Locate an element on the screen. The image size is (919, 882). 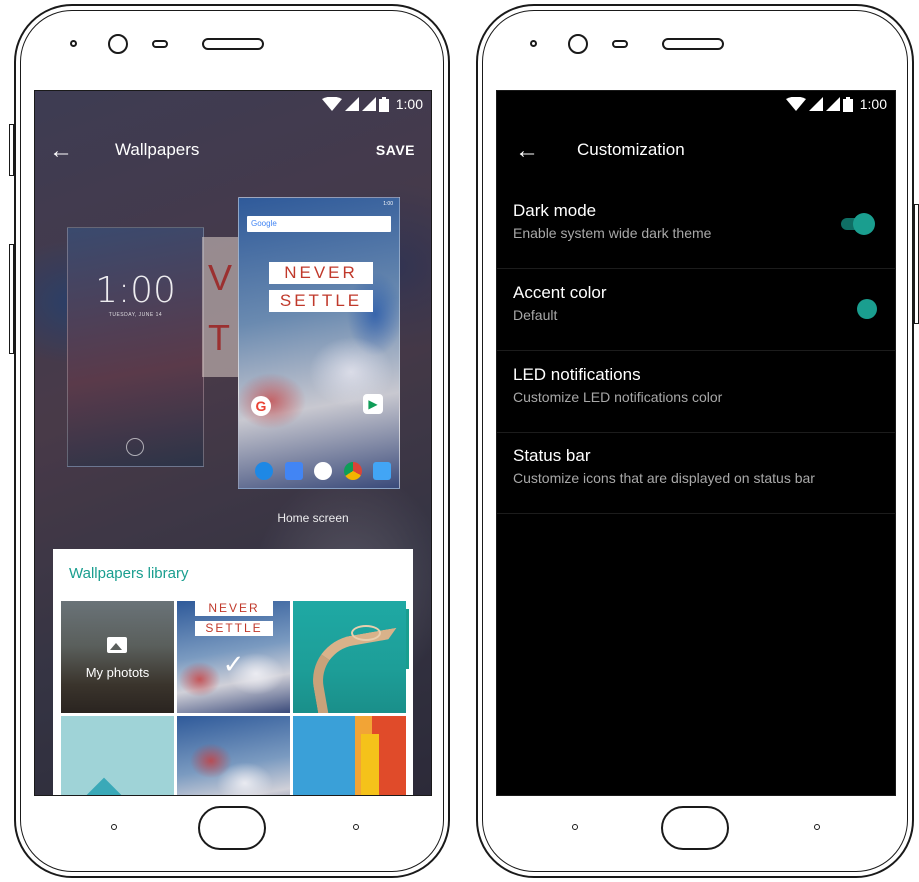
wallpaper-grid: My photots NEVER SETTLE ✓ is located at coordinates (233, 698).